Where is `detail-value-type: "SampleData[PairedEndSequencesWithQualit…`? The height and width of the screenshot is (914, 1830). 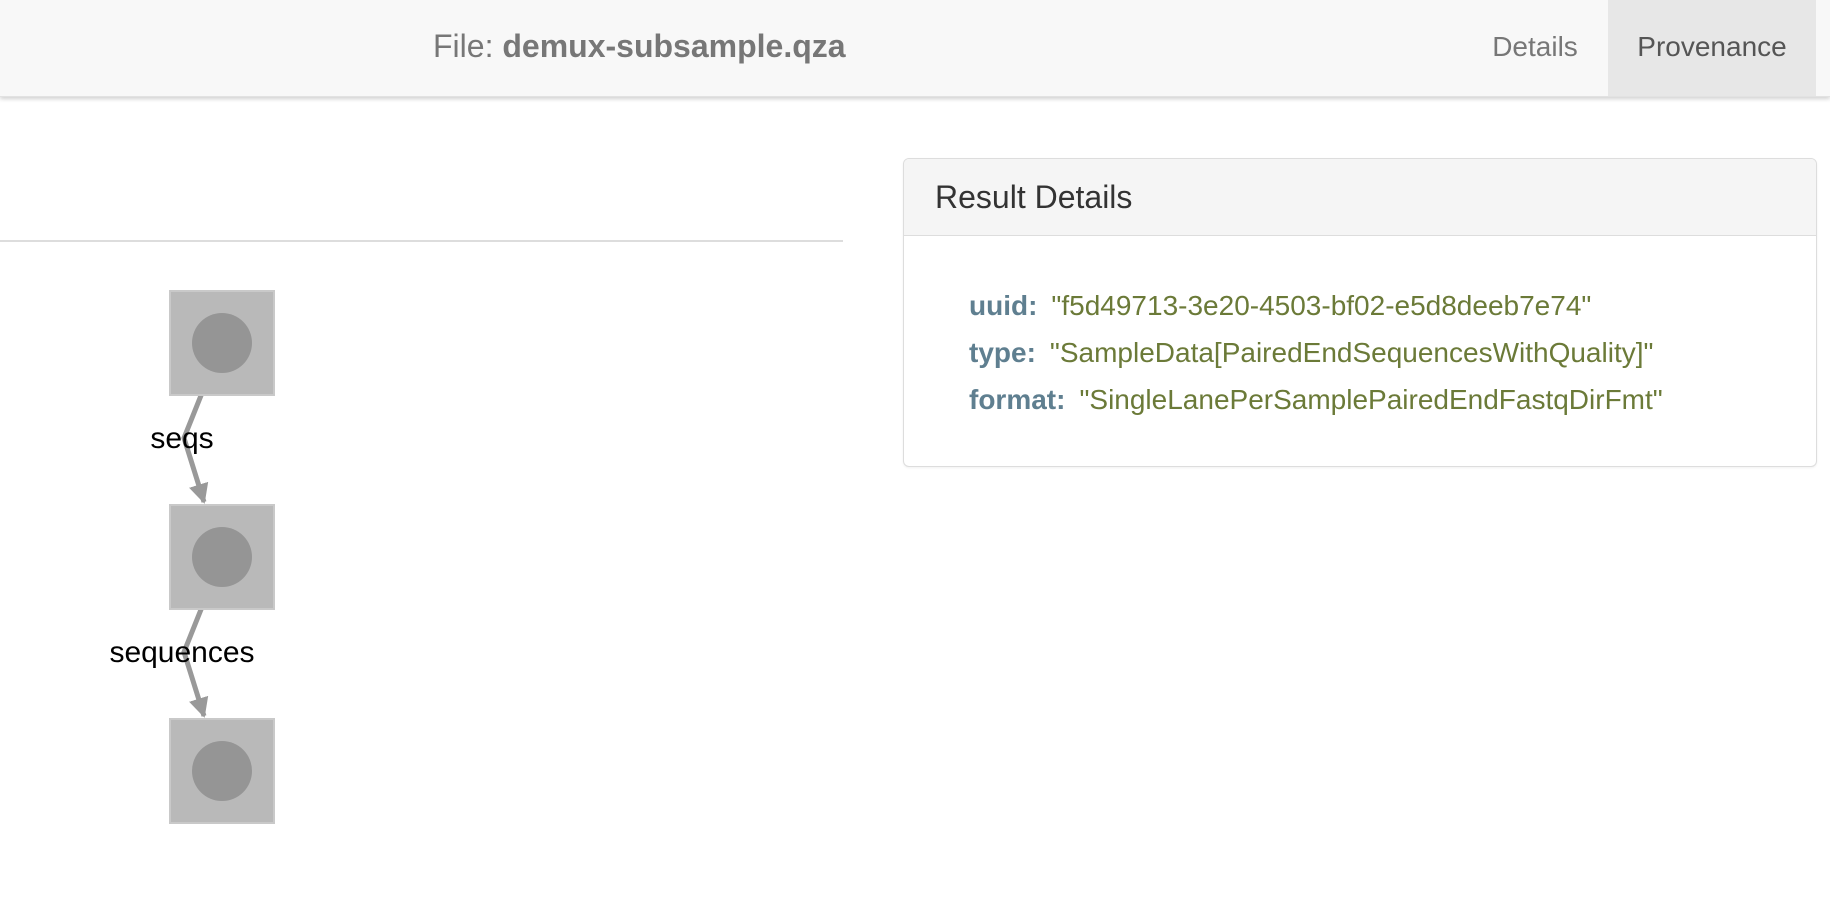 detail-value-type: "SampleData[PairedEndSequencesWithQualit… is located at coordinates (1351, 352).